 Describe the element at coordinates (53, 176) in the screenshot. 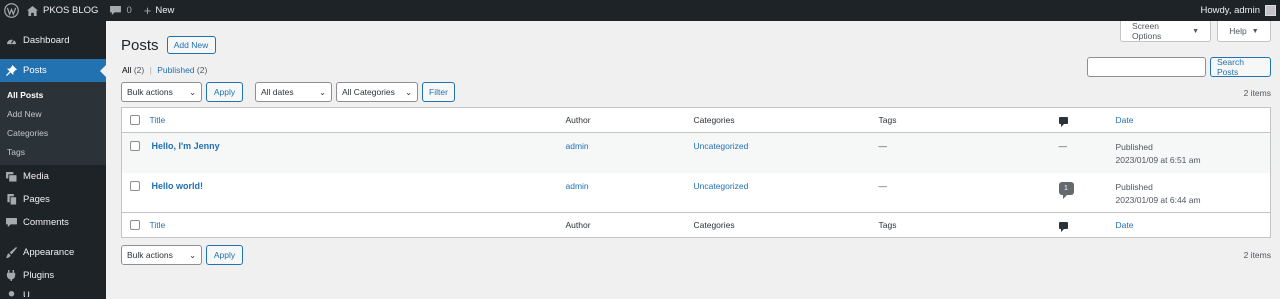

I see `menu-item-media: Media` at that location.